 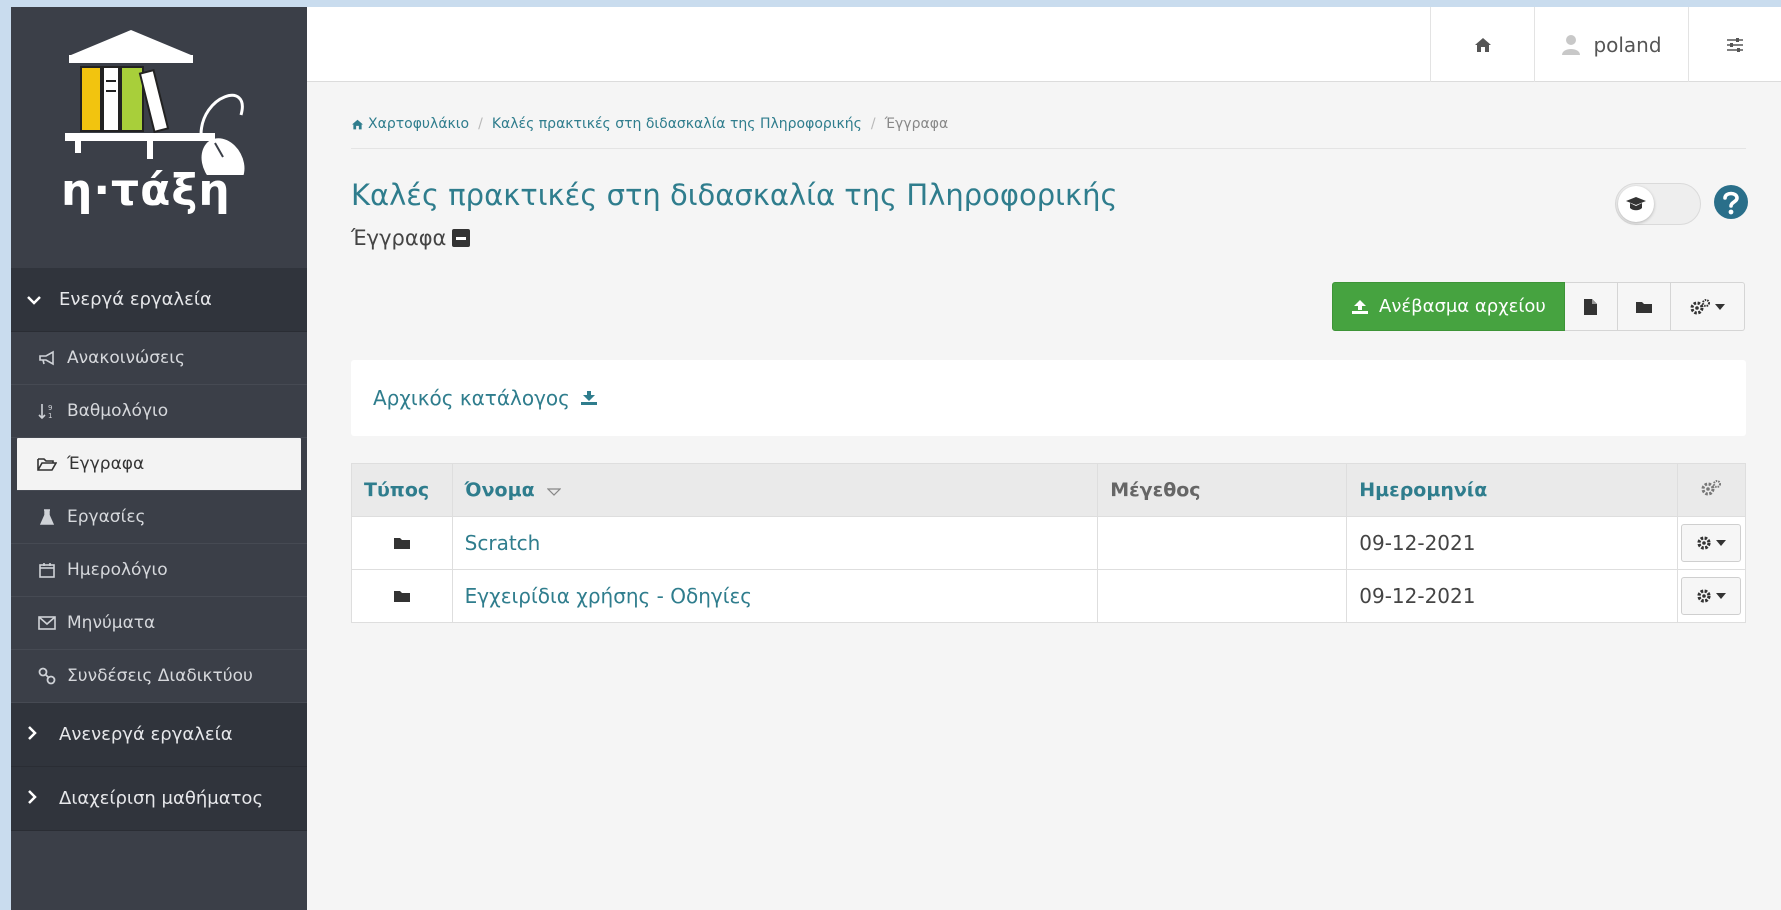 I want to click on sidebar-item-messages: Μηνύματα, so click(x=159, y=623).